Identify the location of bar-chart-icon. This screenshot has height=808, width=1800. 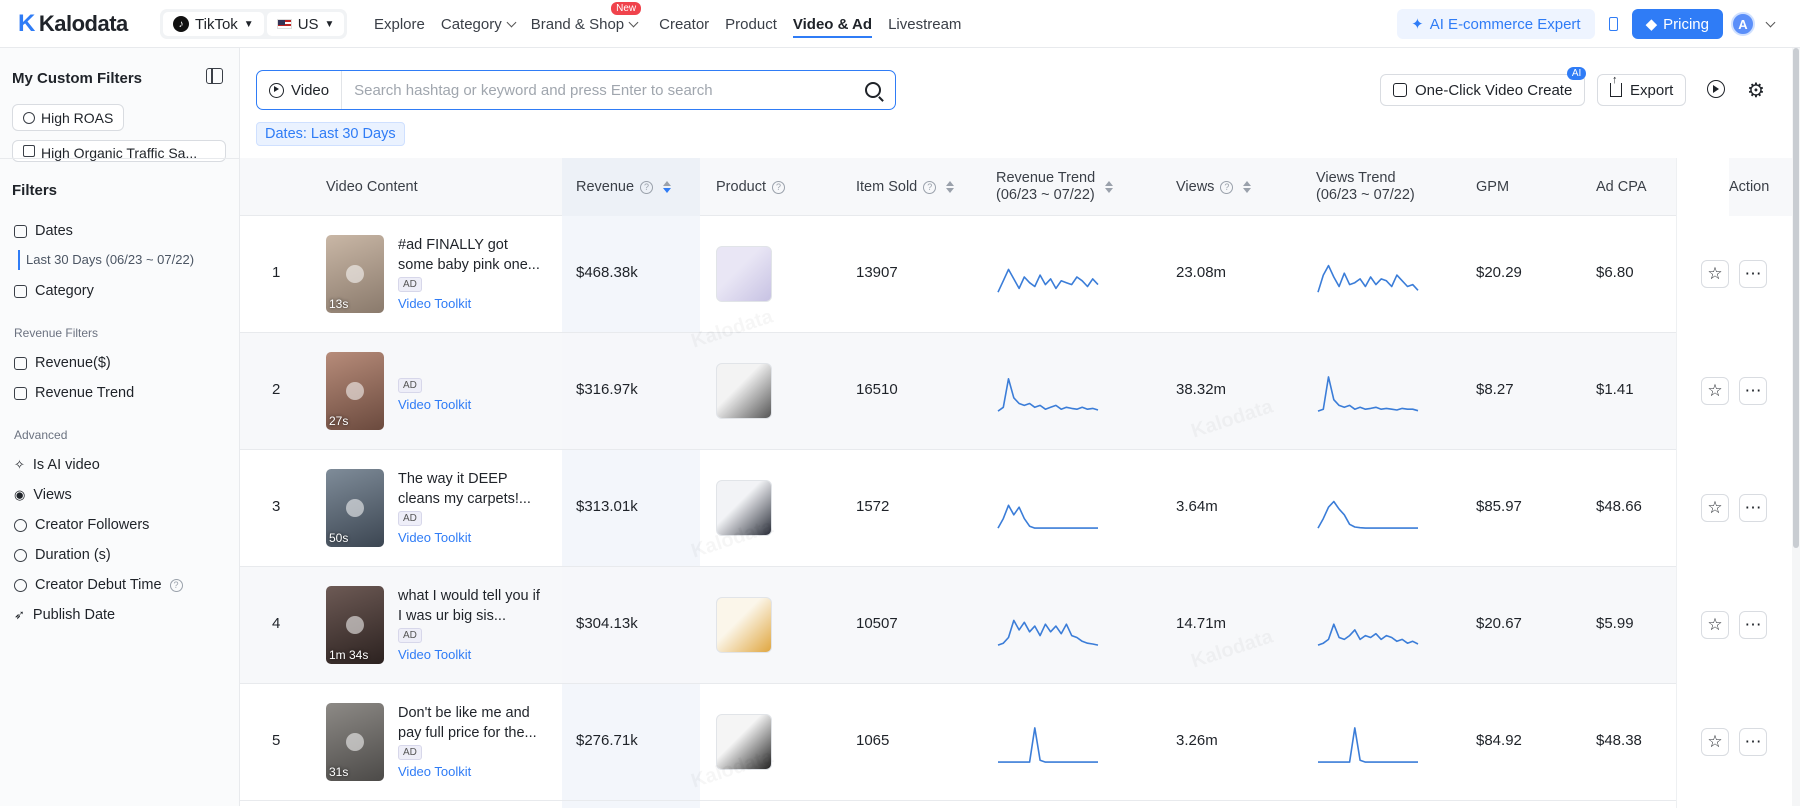
(20, 393).